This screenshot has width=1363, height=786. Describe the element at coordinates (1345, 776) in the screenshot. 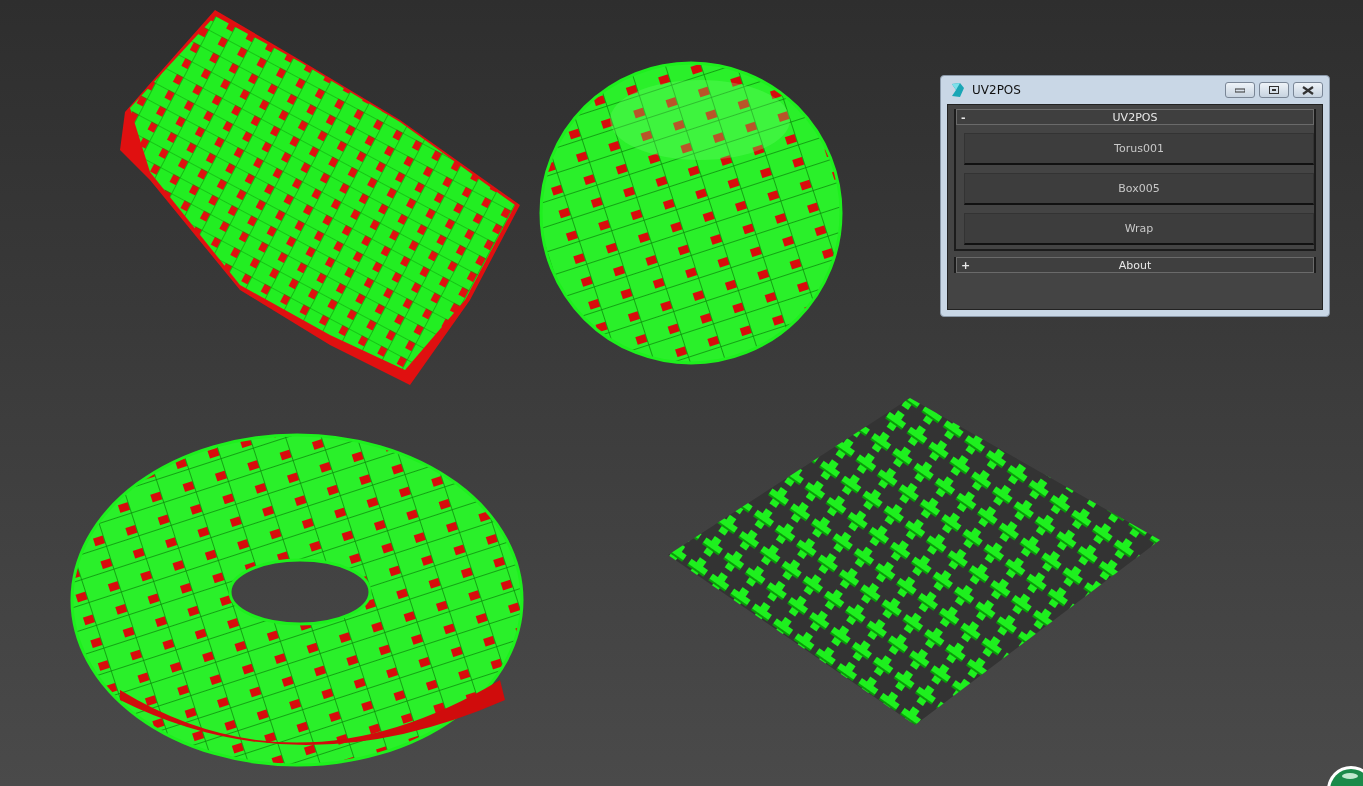

I see `corner-badge-icon` at that location.